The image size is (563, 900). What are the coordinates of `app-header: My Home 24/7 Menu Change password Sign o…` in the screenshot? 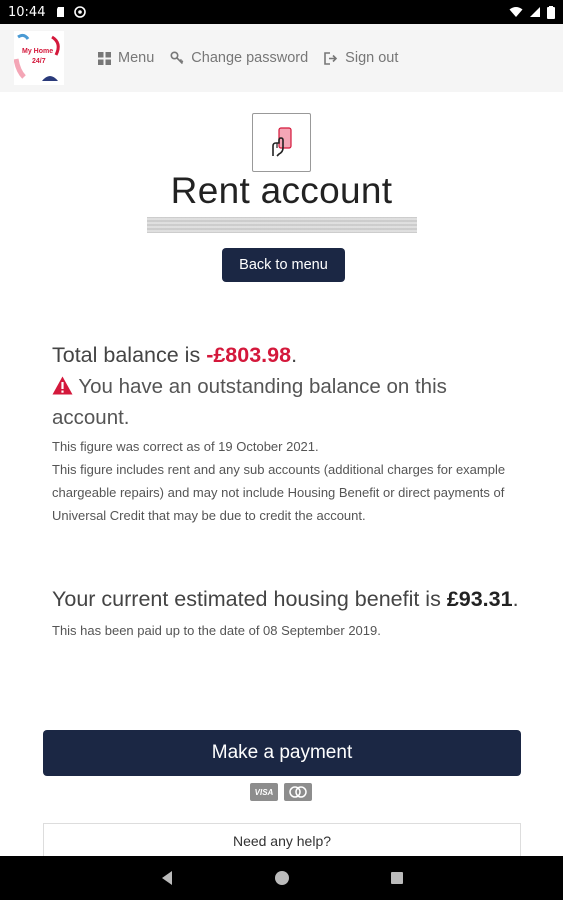 It's located at (281, 58).